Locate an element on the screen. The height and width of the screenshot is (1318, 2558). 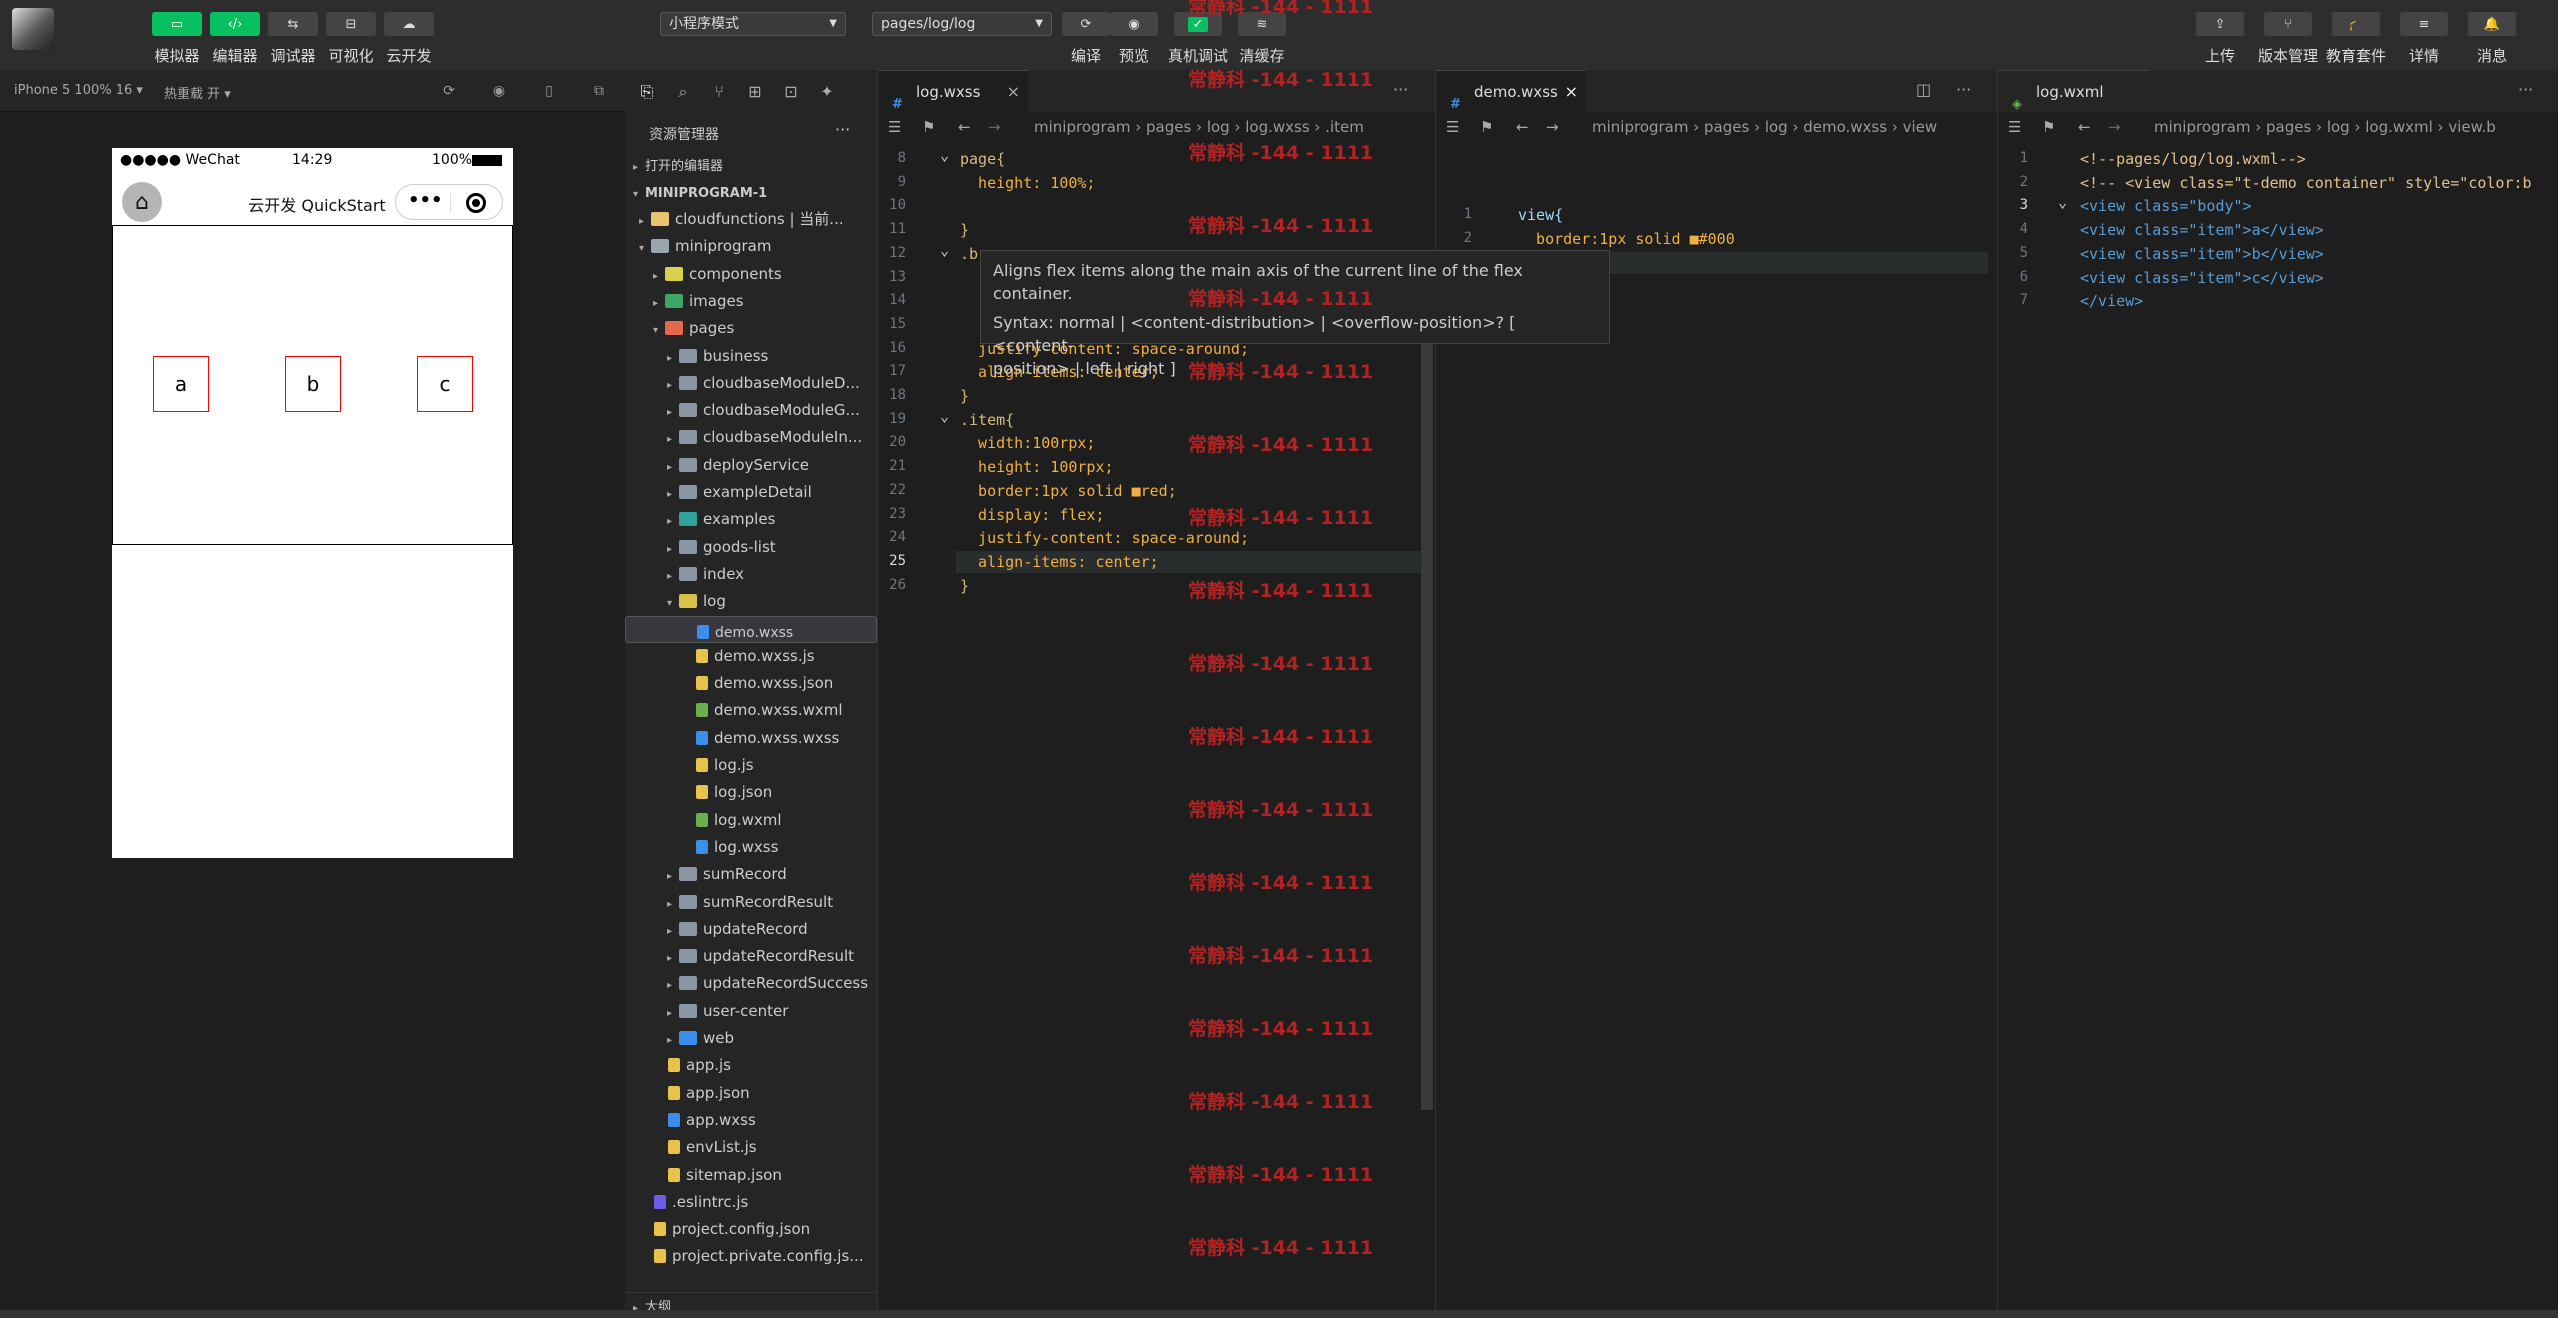
page-select: pages/log/log ▼ is located at coordinates (962, 24).